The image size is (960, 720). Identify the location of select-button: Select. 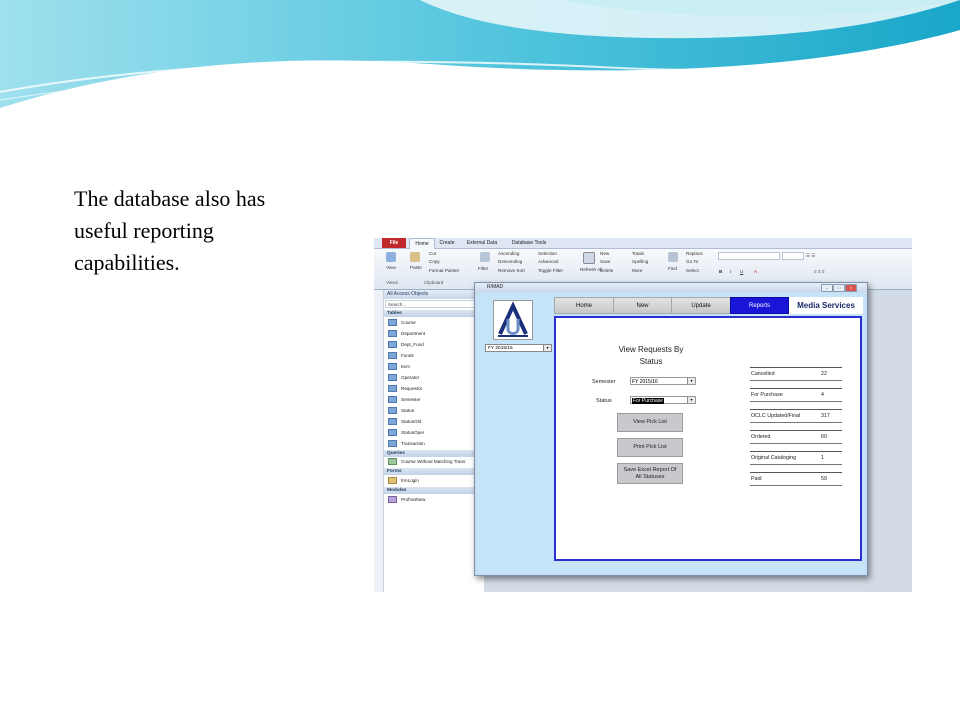
(692, 270).